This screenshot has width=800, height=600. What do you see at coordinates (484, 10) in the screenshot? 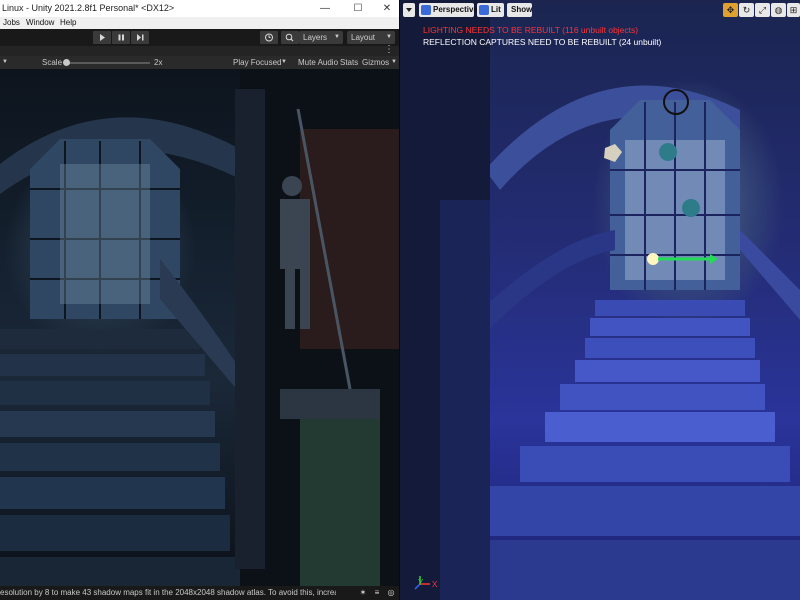
I see `lit-mode-icon` at bounding box center [484, 10].